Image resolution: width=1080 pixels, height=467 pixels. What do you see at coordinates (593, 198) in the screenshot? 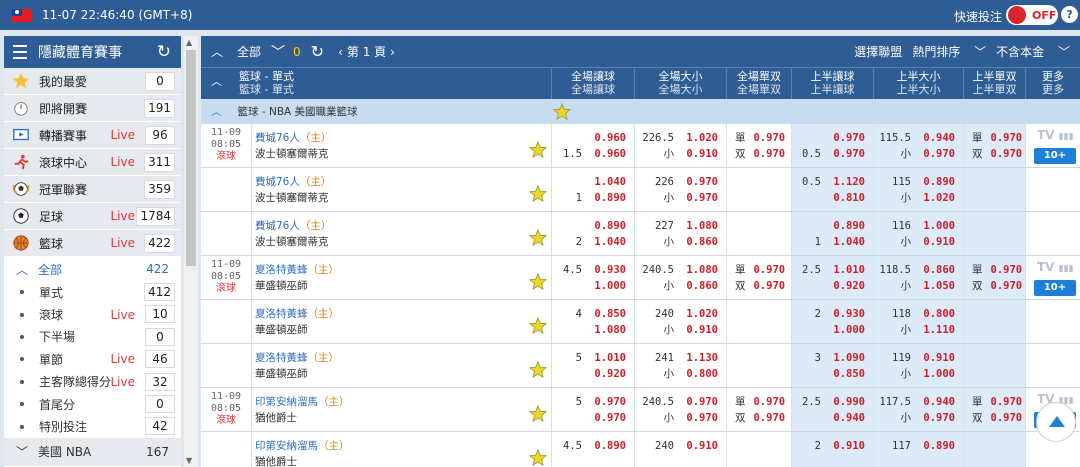
I see `odds-line: 1 0.890` at bounding box center [593, 198].